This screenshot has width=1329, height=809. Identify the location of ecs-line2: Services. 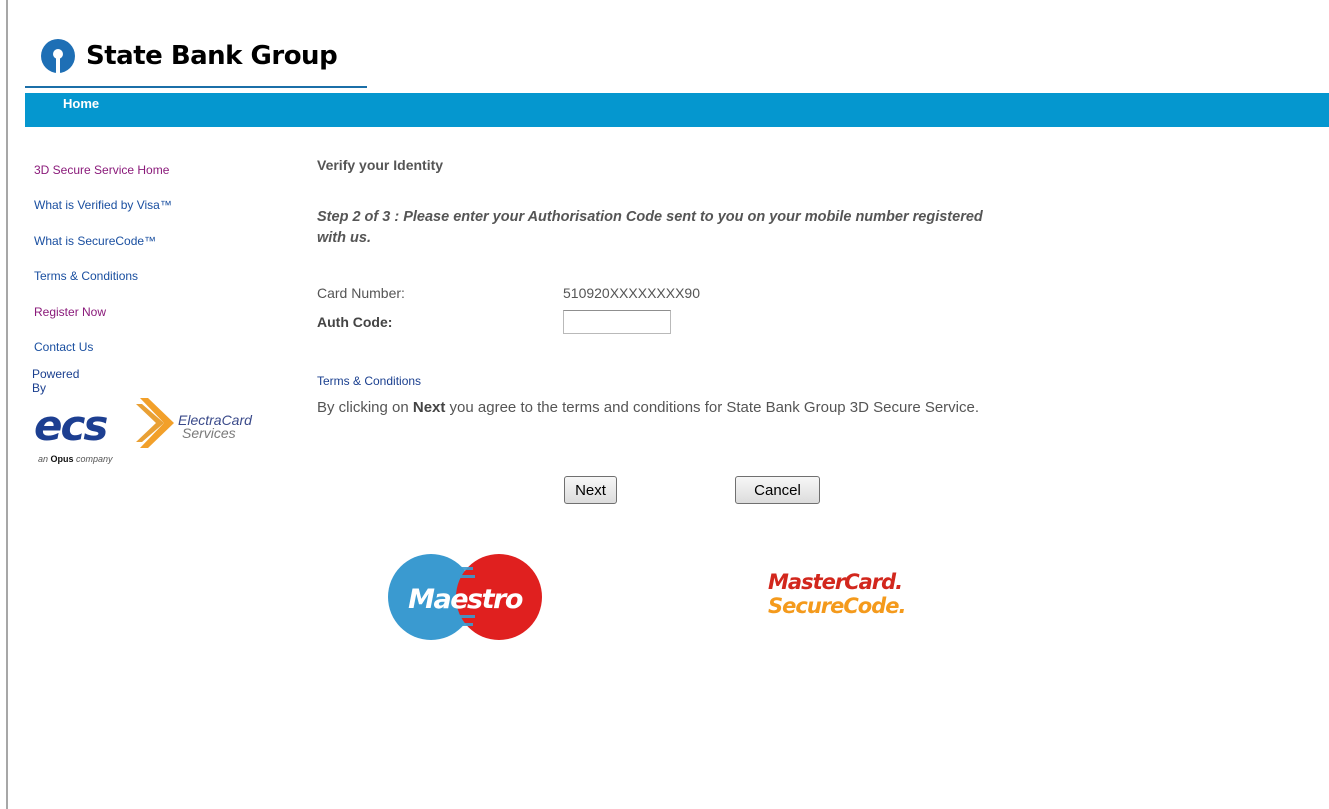
(209, 433).